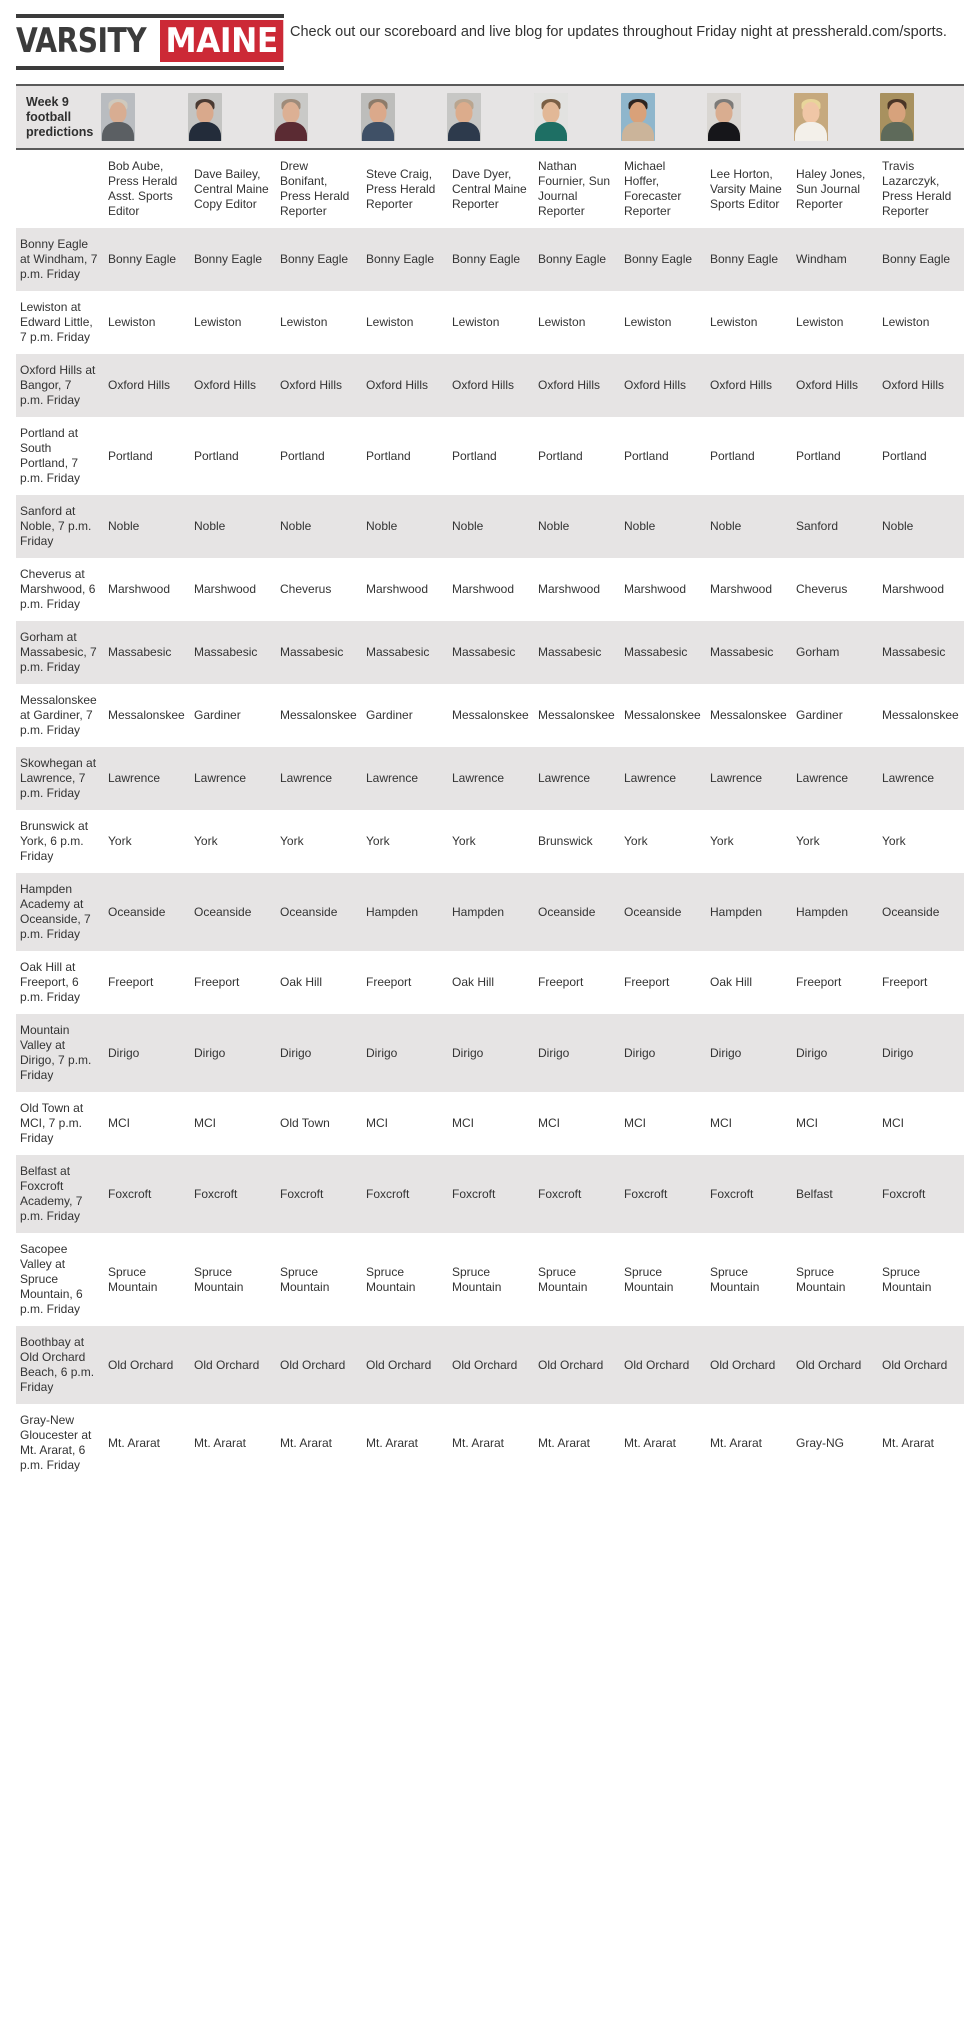 The height and width of the screenshot is (2037, 980). What do you see at coordinates (60, 715) in the screenshot?
I see `game-label: Messalonskee at Gardiner, 7 p.m. Friday` at bounding box center [60, 715].